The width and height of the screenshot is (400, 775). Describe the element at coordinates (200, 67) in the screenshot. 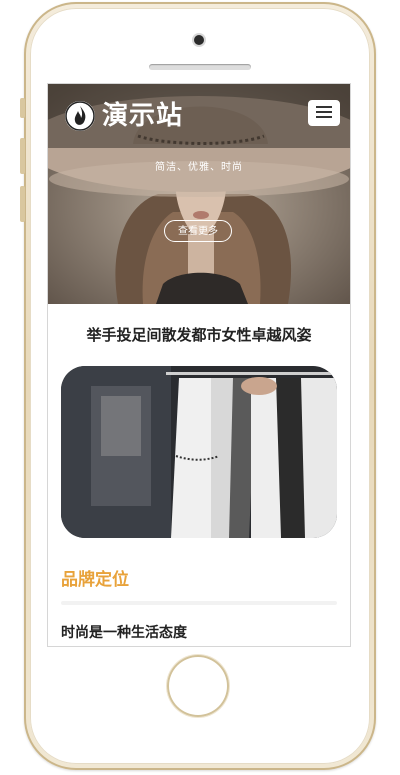

I see `earpiece-speaker` at that location.